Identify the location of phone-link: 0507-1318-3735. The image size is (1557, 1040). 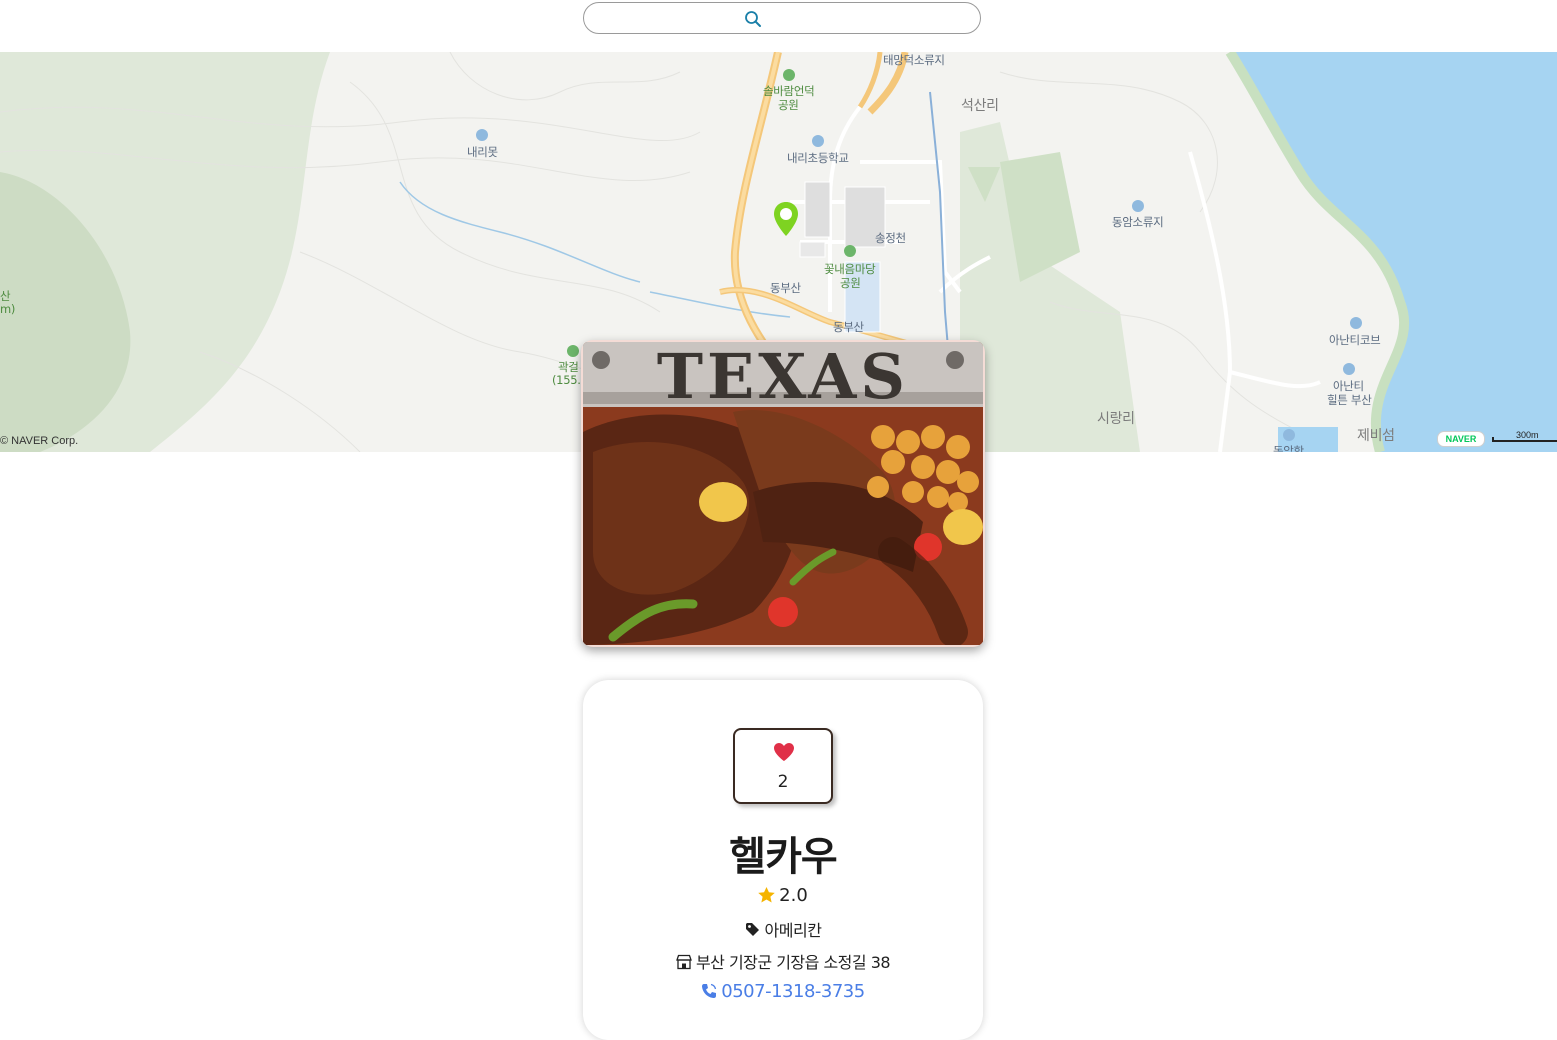
(783, 991).